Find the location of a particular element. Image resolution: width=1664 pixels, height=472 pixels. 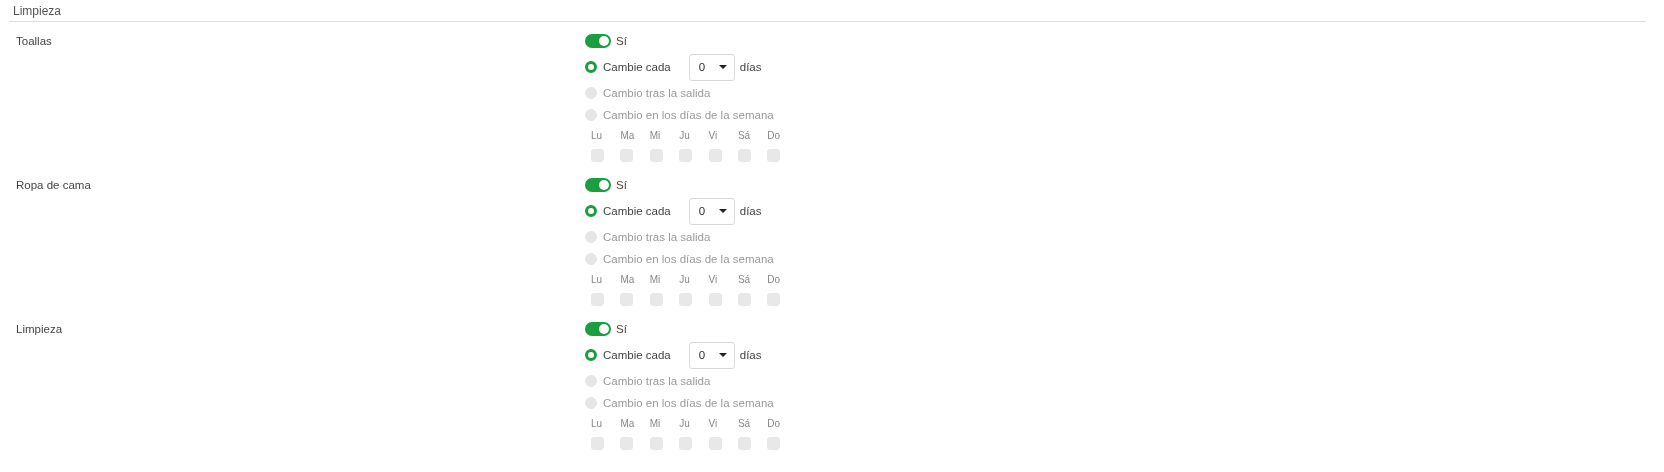

section-title: Limpieza is located at coordinates (37, 10).